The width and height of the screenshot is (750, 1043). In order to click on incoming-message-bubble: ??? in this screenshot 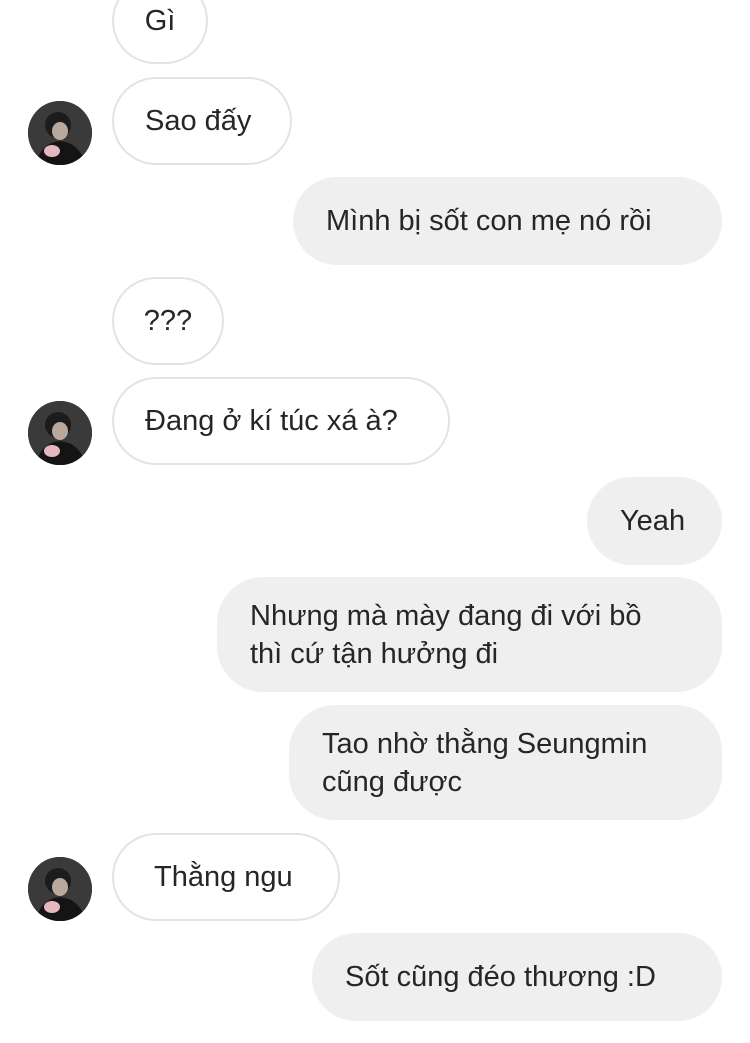, I will do `click(168, 321)`.